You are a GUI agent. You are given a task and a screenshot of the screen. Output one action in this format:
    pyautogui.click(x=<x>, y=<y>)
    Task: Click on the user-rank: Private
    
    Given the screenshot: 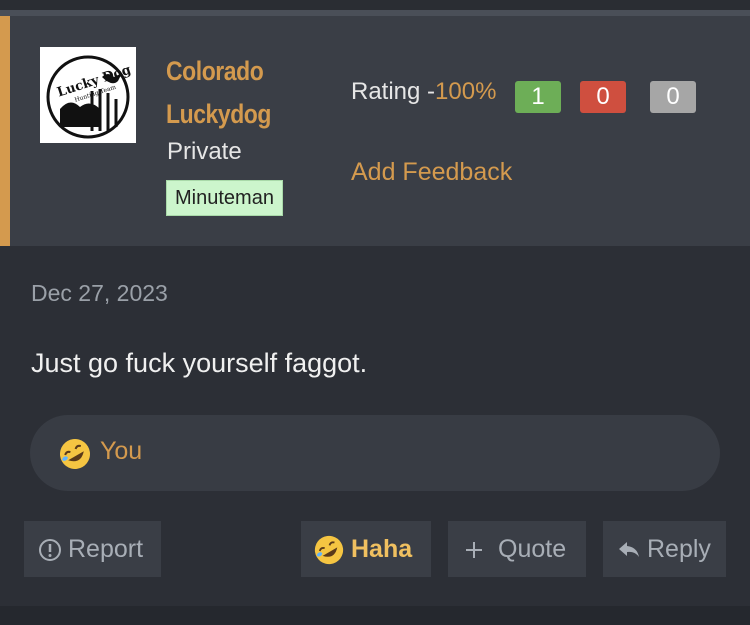 What is the action you would take?
    pyautogui.click(x=204, y=151)
    